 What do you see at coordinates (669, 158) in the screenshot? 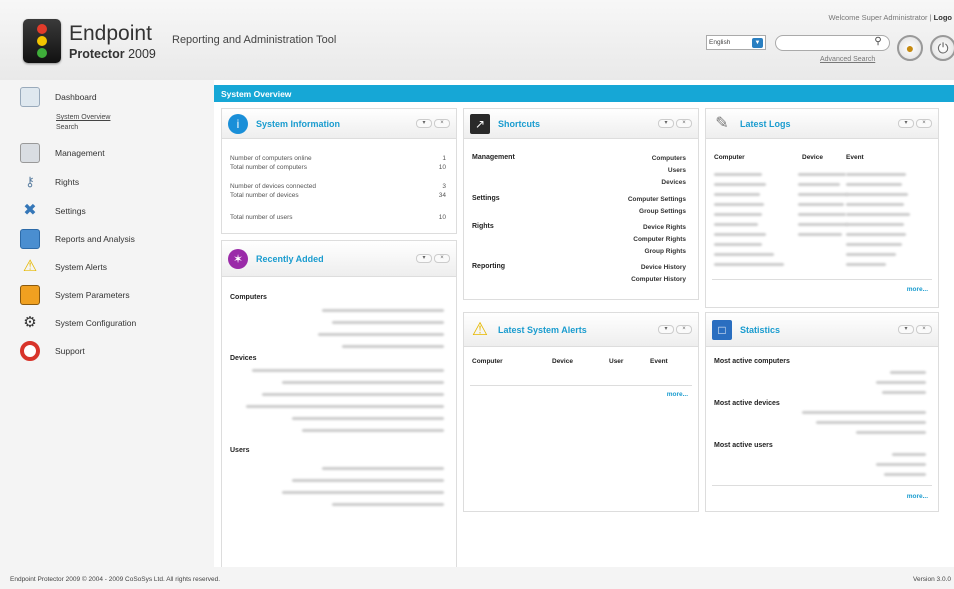
I see `shortcut-link: Computers` at bounding box center [669, 158].